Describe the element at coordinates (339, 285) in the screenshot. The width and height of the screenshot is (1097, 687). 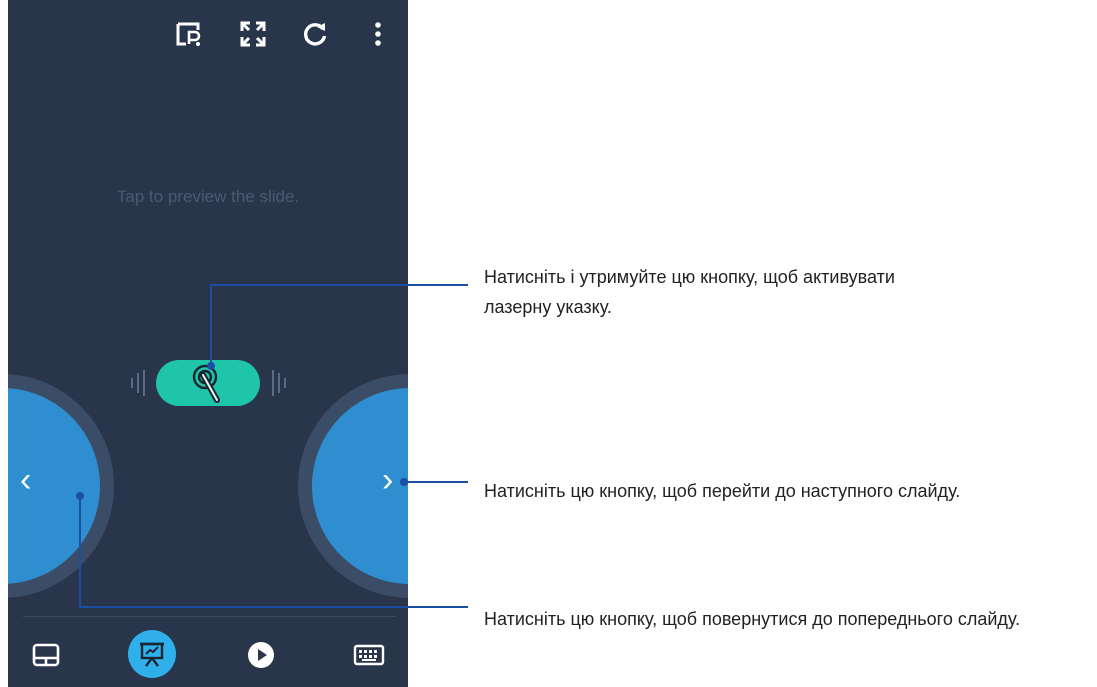
I see `laser-callout-line-horizontal` at that location.